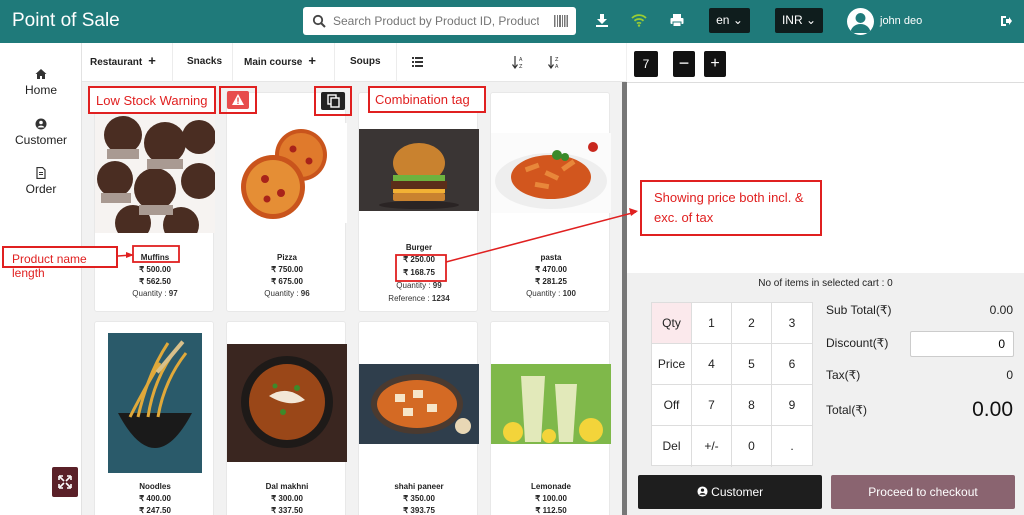  I want to click on copy-icon, so click(333, 101).